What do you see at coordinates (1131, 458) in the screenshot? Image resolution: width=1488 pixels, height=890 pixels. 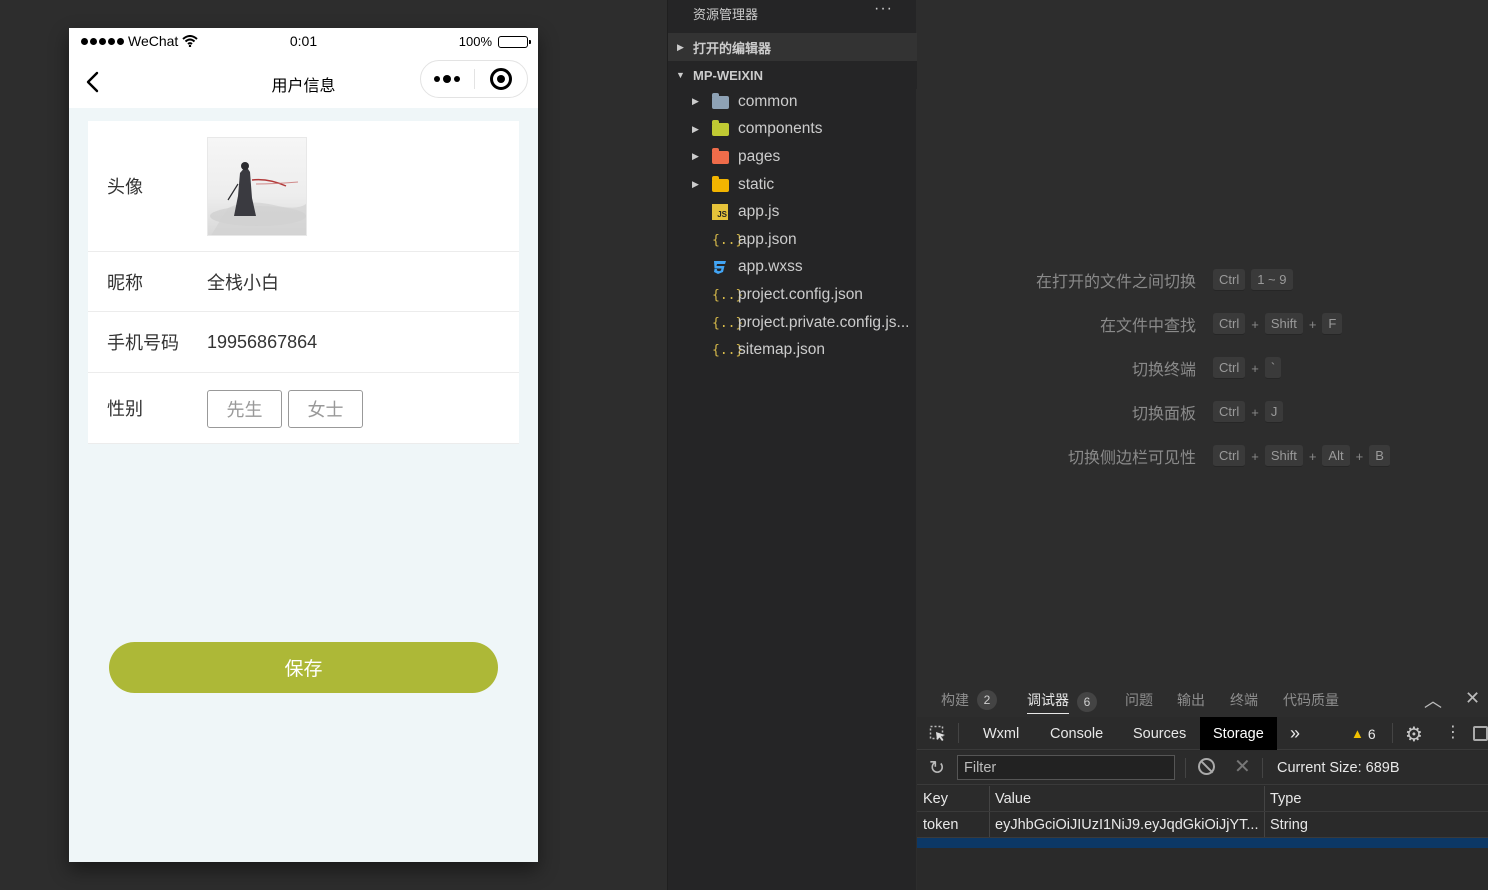 I see `shortcut-action: 切换侧边栏可见性` at bounding box center [1131, 458].